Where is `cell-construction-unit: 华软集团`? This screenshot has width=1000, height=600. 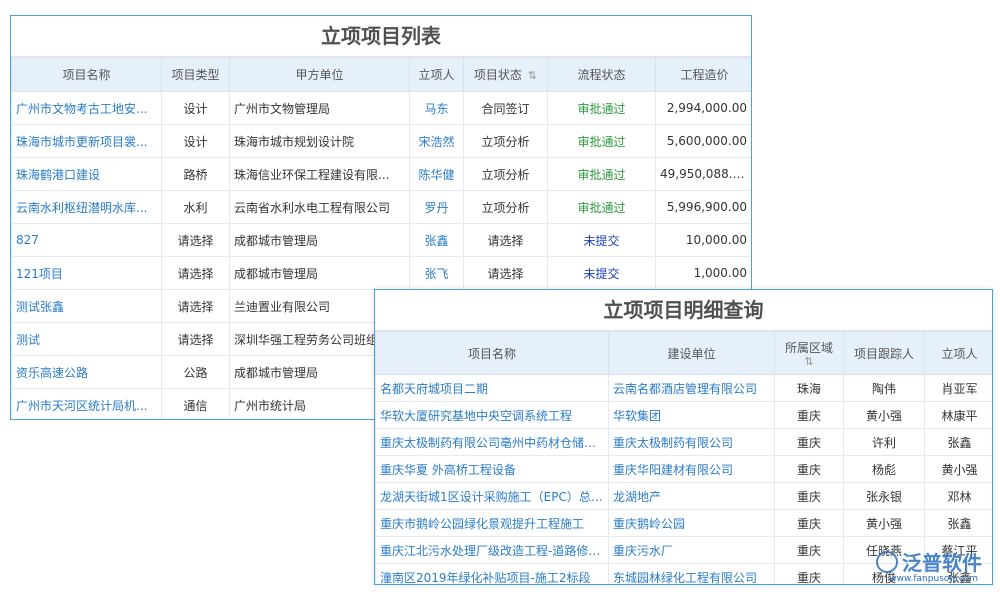 cell-construction-unit: 华软集团 is located at coordinates (692, 415).